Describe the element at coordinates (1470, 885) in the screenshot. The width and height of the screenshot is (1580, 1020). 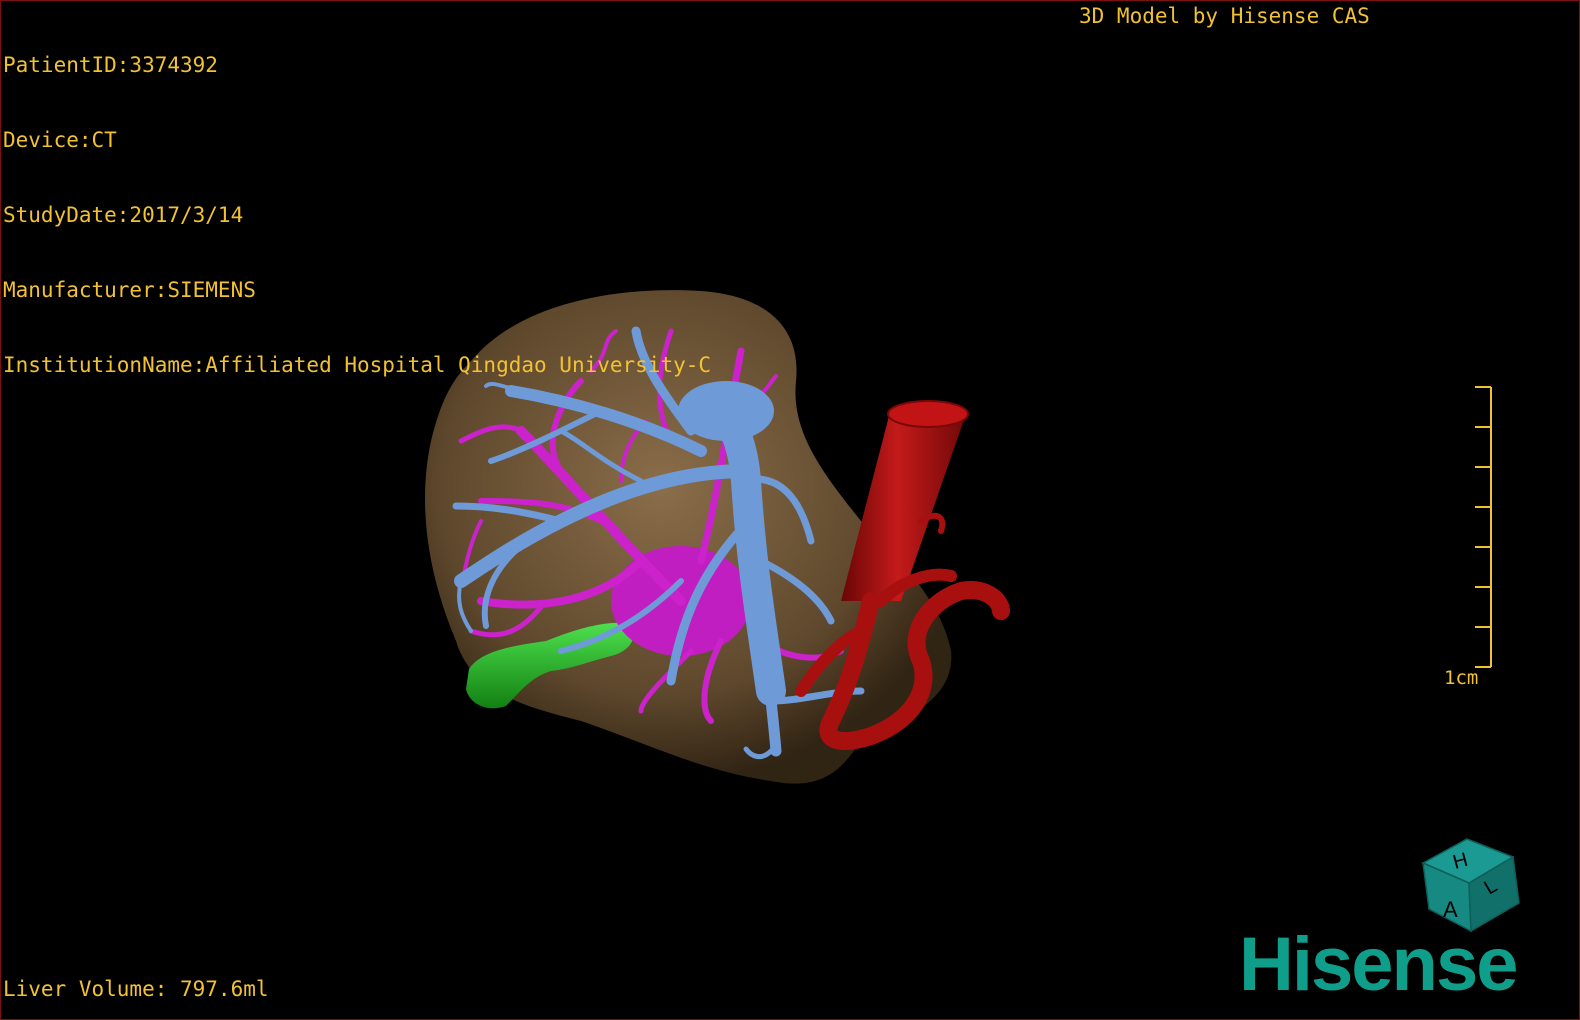
I see `orientation-cube-icon: H A L` at that location.